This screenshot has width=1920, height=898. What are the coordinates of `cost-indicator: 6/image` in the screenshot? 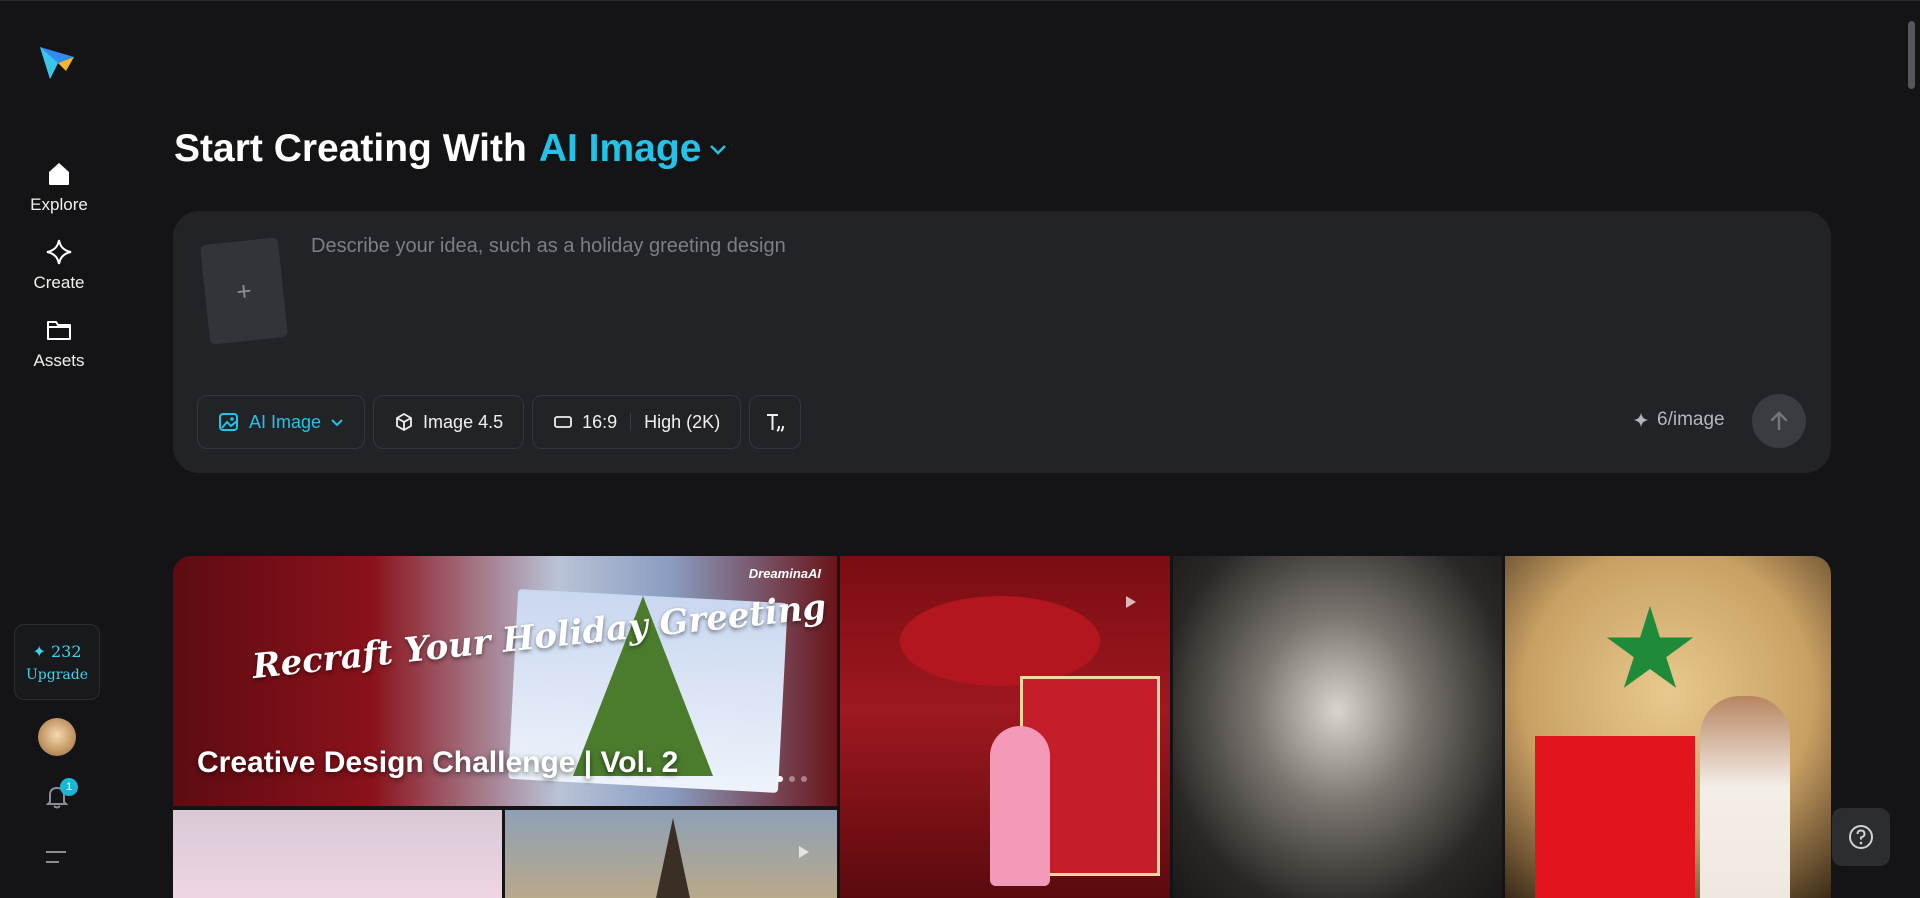 It's located at (1679, 420).